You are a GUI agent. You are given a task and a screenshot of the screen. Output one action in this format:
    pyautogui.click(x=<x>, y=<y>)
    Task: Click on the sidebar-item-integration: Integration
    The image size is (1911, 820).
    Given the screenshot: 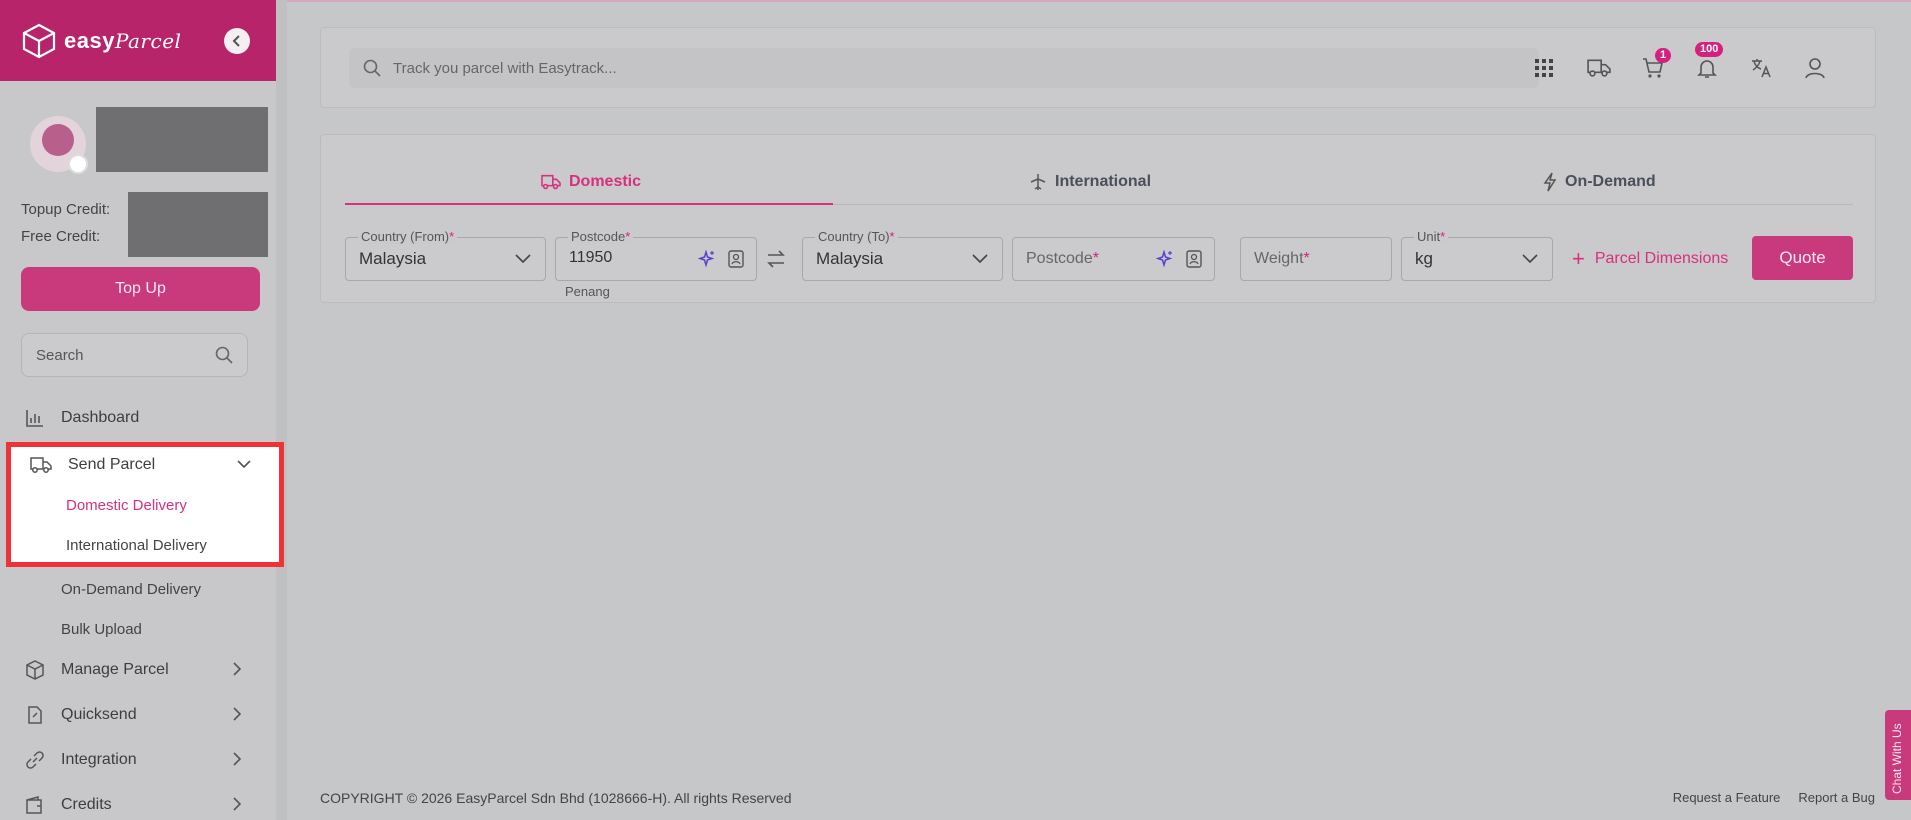 What is the action you would take?
    pyautogui.click(x=138, y=760)
    